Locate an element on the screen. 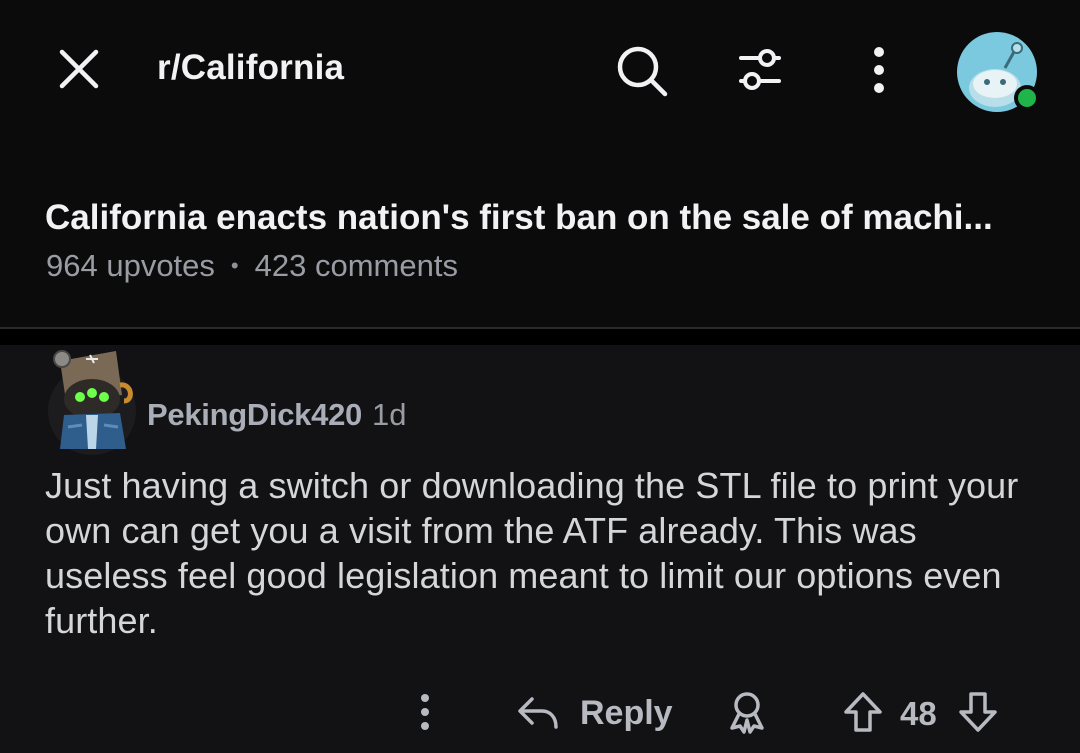  avatar-icon is located at coordinates (92, 402).